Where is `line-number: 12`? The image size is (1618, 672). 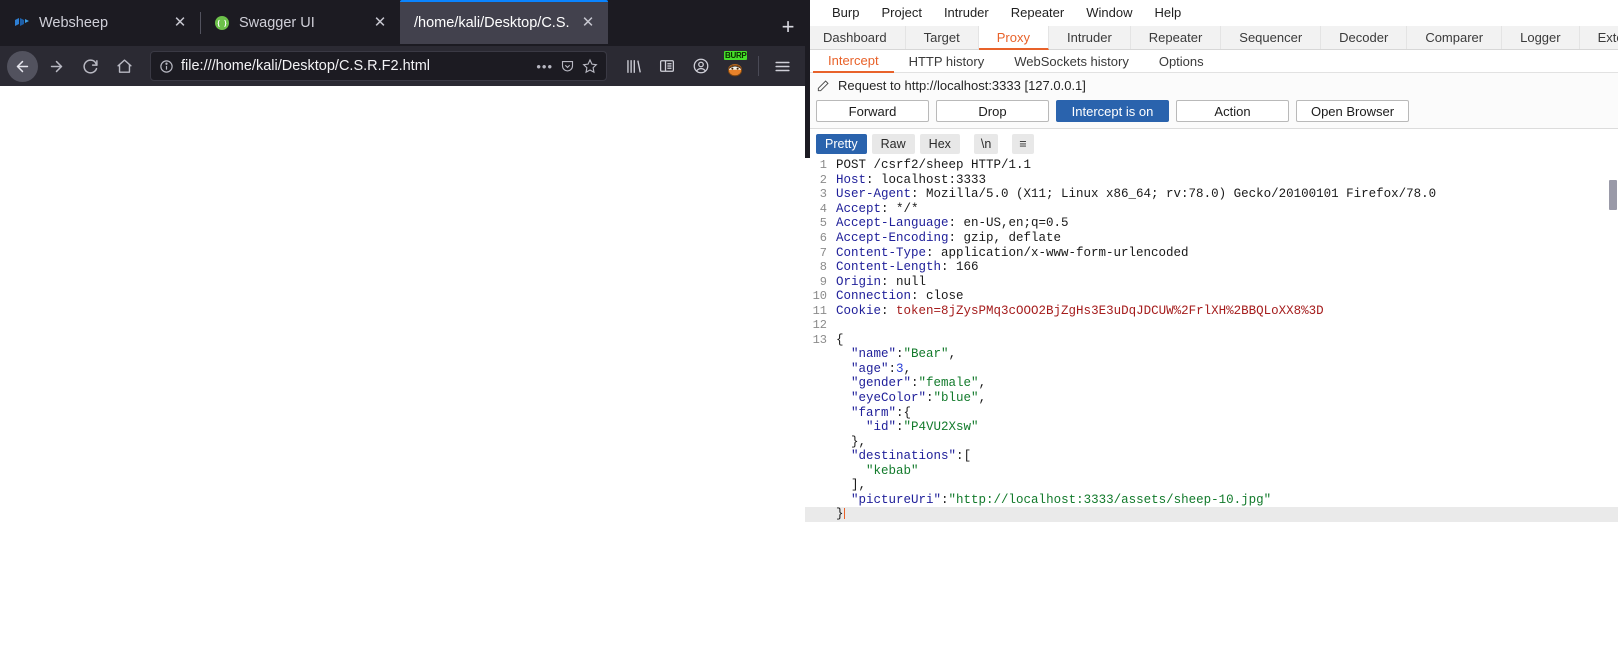
line-number: 12 is located at coordinates (819, 325).